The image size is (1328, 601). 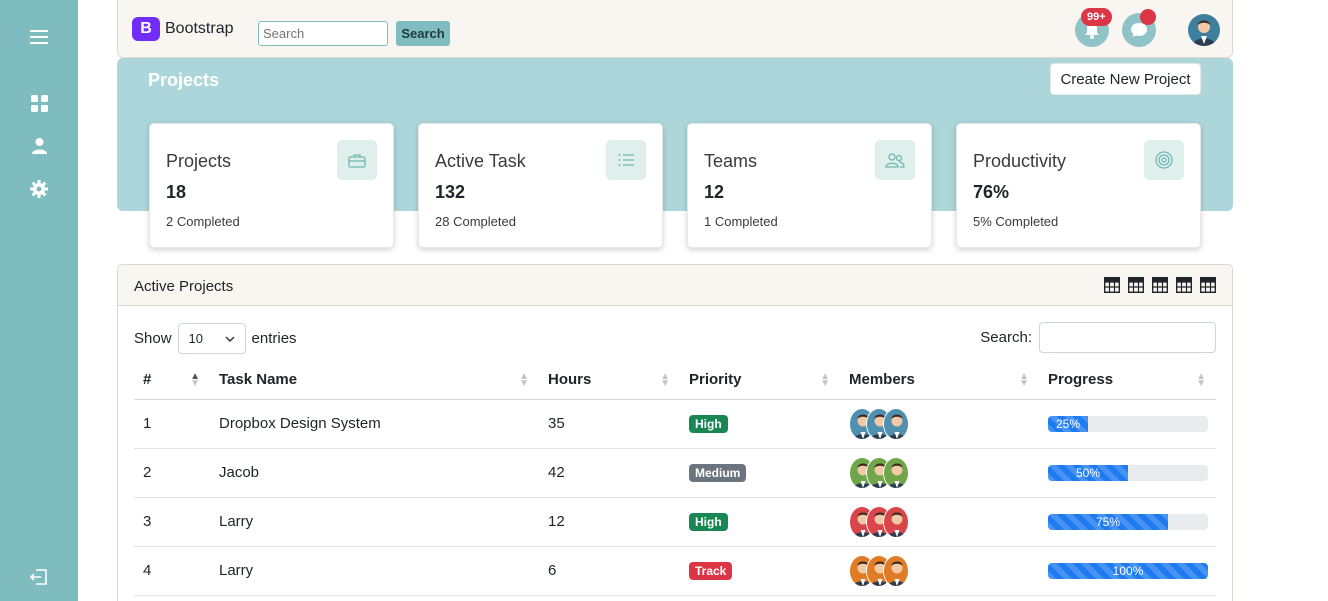 What do you see at coordinates (39, 103) in the screenshot?
I see `dashboard-icon` at bounding box center [39, 103].